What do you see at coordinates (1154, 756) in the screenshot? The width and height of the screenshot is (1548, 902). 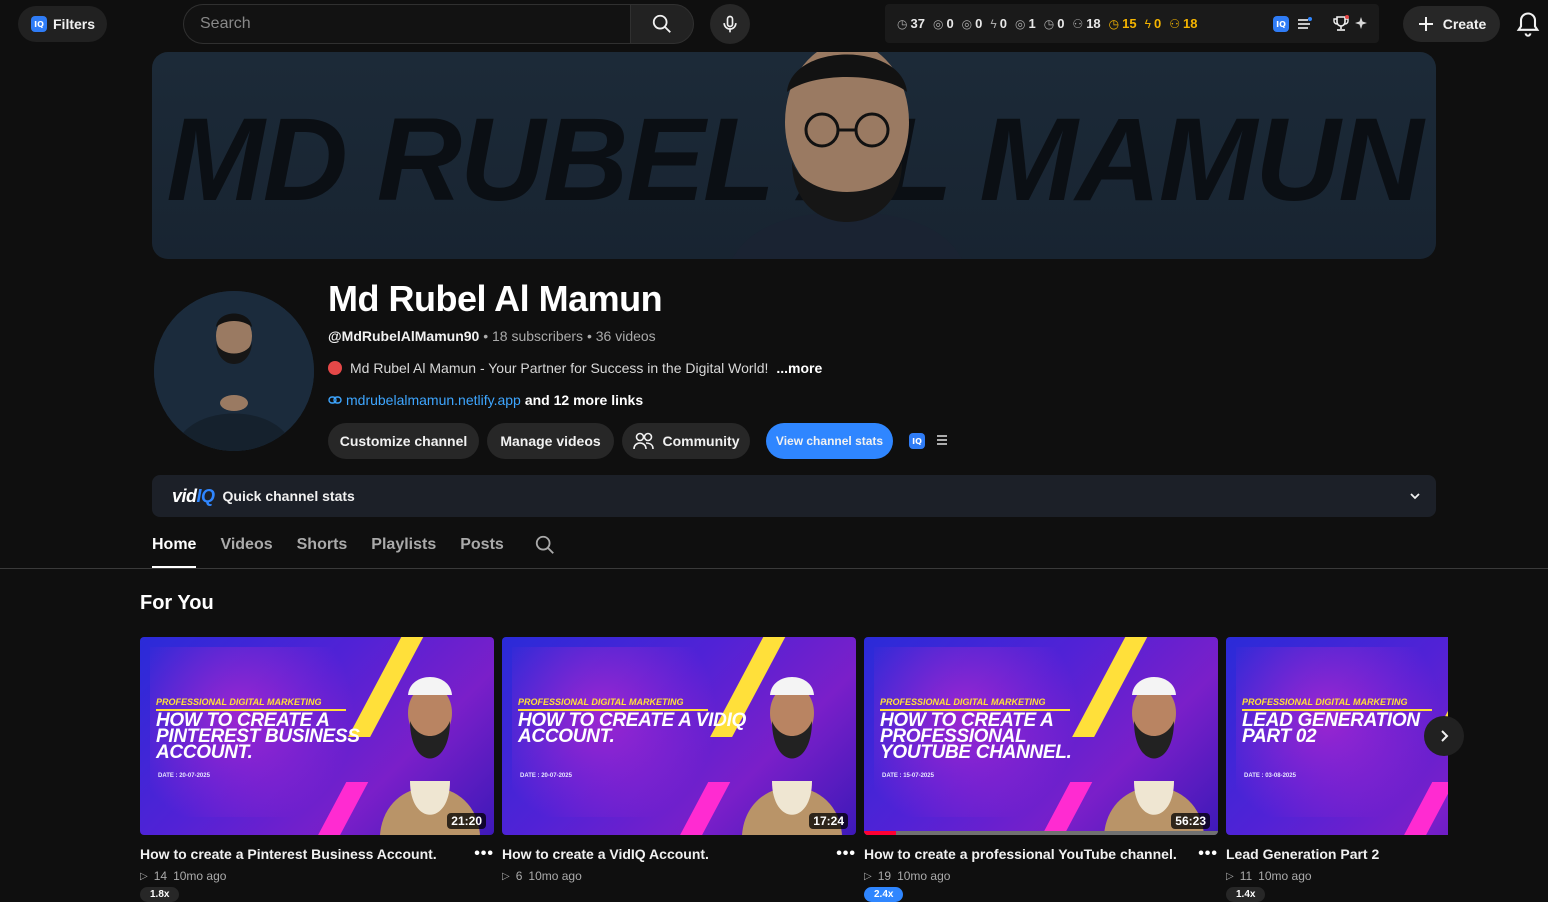 I see `presenter-image` at bounding box center [1154, 756].